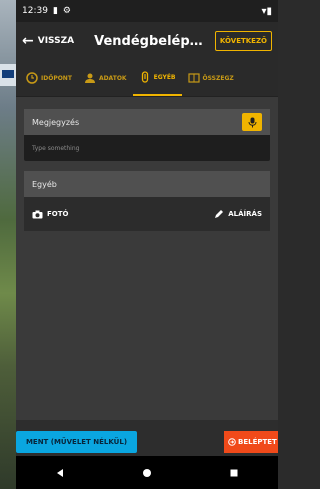  Describe the element at coordinates (35, 11) in the screenshot. I see `status-time: 12:39` at that location.